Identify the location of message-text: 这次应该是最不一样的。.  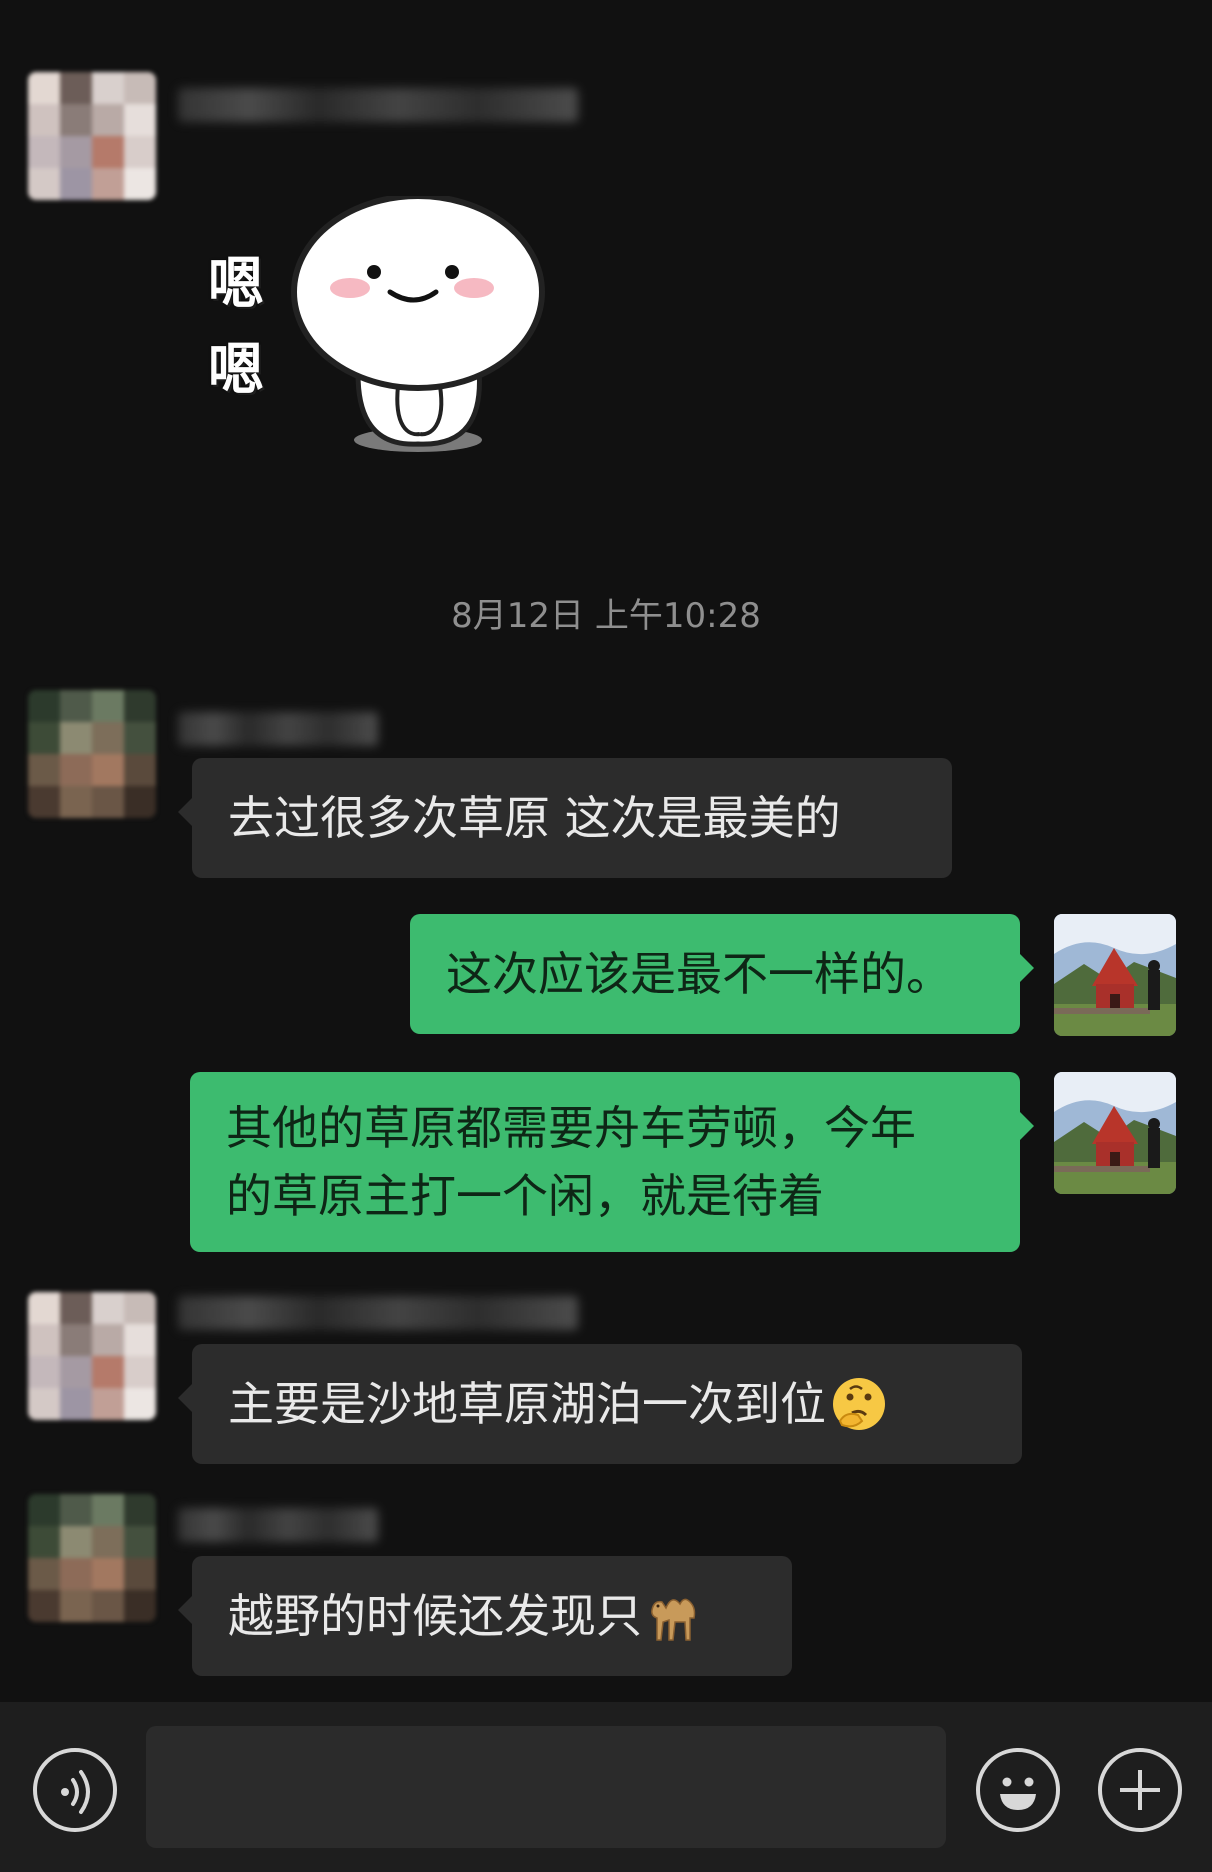
(699, 974).